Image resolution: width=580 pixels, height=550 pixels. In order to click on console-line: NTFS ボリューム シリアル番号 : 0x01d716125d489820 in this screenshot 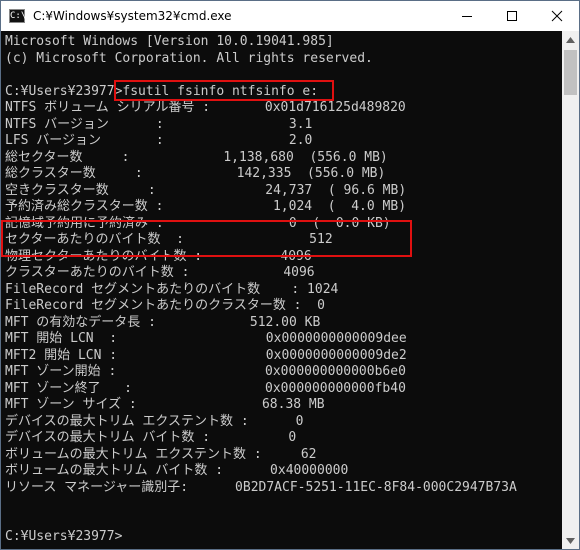, I will do `click(205, 107)`.